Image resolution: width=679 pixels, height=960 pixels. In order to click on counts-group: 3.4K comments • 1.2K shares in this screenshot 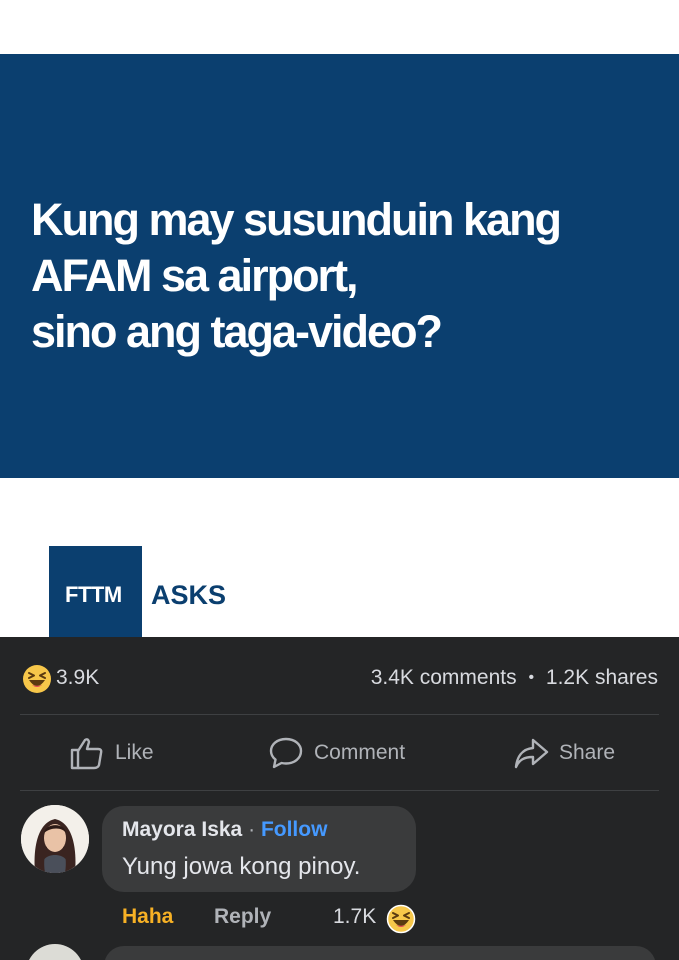, I will do `click(514, 678)`.